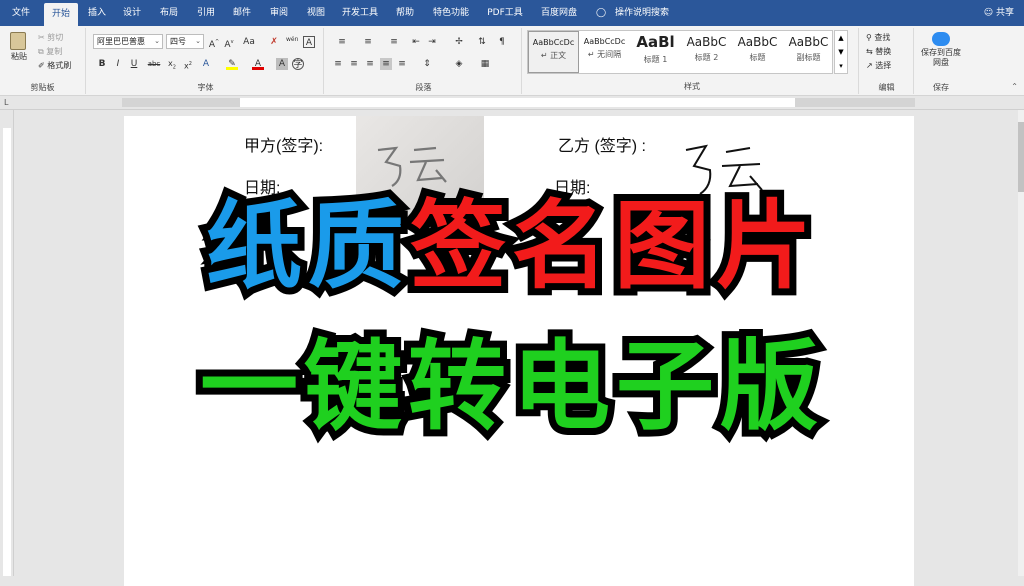  I want to click on phonetic-guide-icon: wén, so click(292, 40).